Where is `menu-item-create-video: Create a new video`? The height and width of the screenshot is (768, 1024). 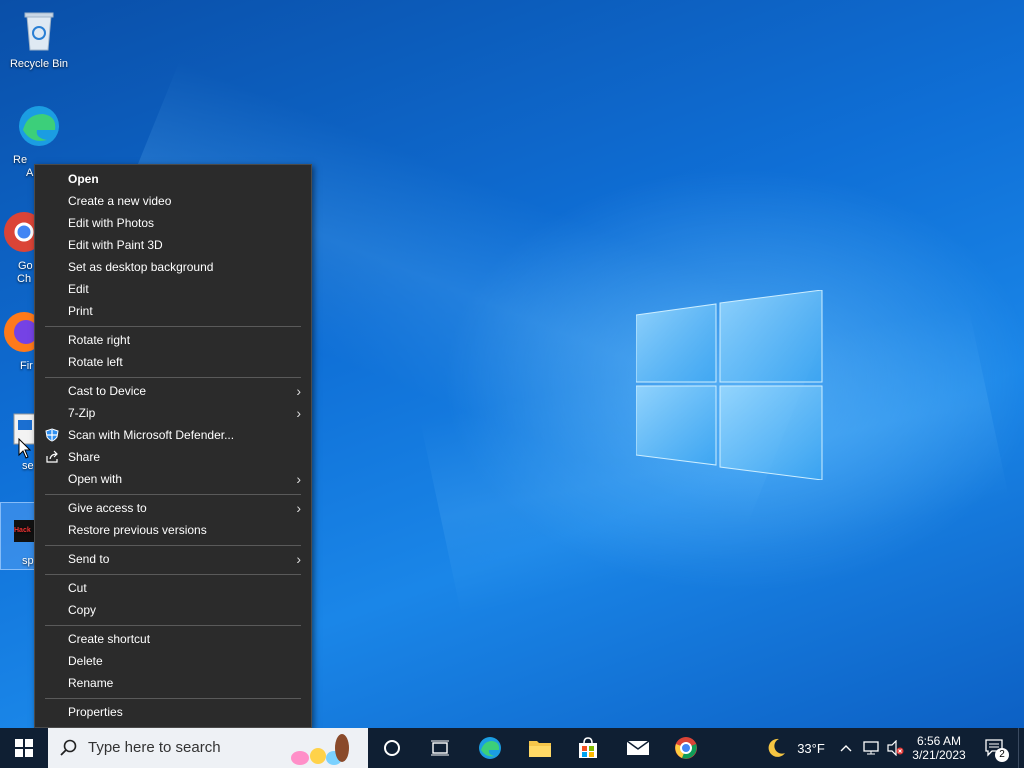
menu-item-create-video: Create a new video is located at coordinates (173, 201).